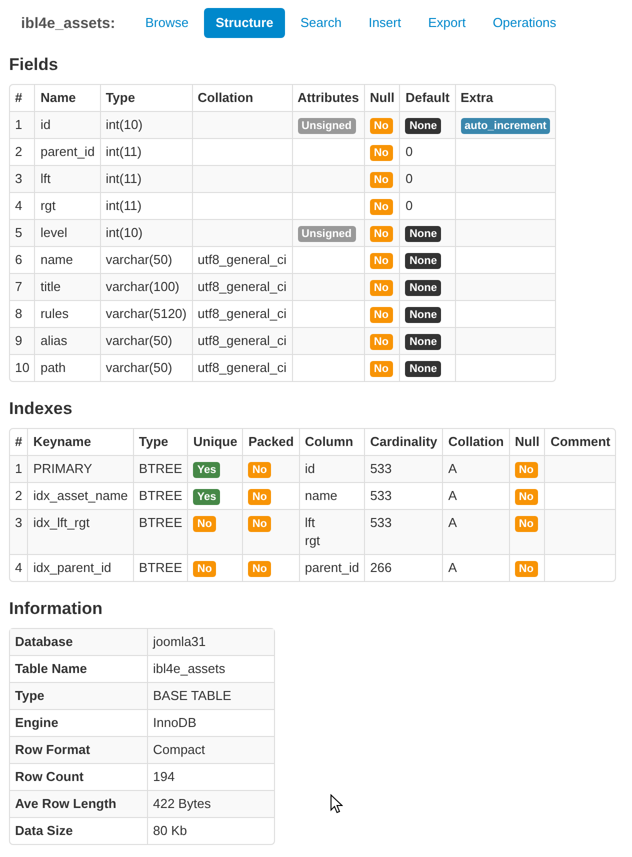 The height and width of the screenshot is (857, 632). I want to click on table-cell: Compact, so click(210, 749).